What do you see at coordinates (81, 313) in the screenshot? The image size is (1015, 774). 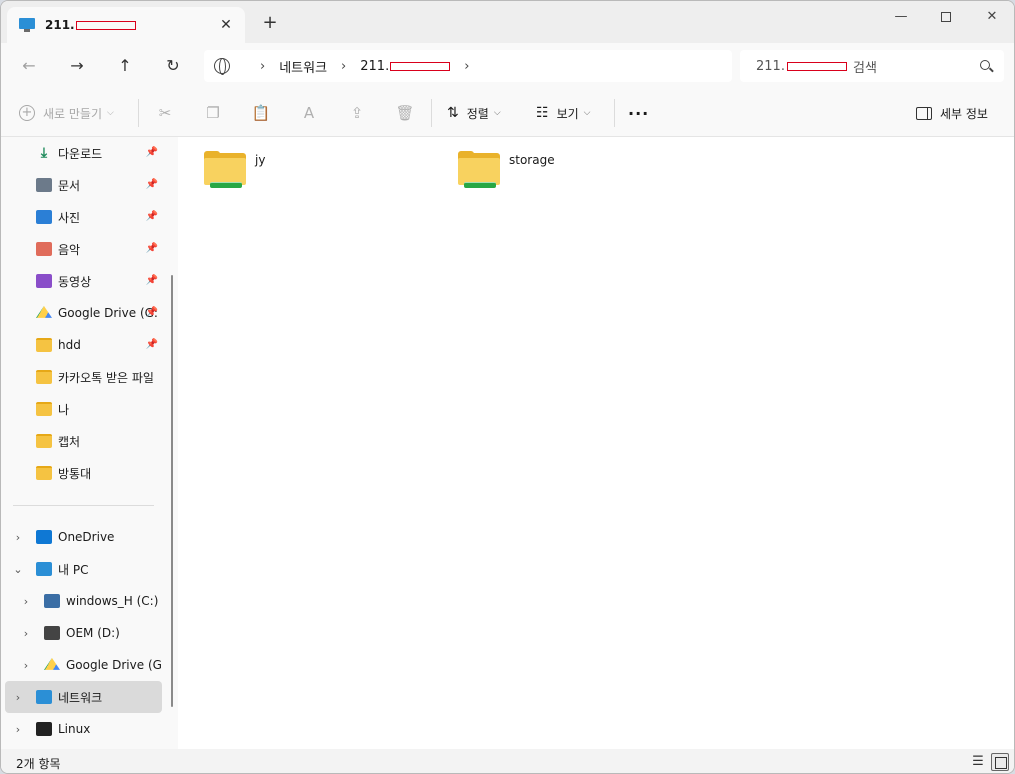 I see `sidebar-item-google-drive: Google Drive (G: 📌` at bounding box center [81, 313].